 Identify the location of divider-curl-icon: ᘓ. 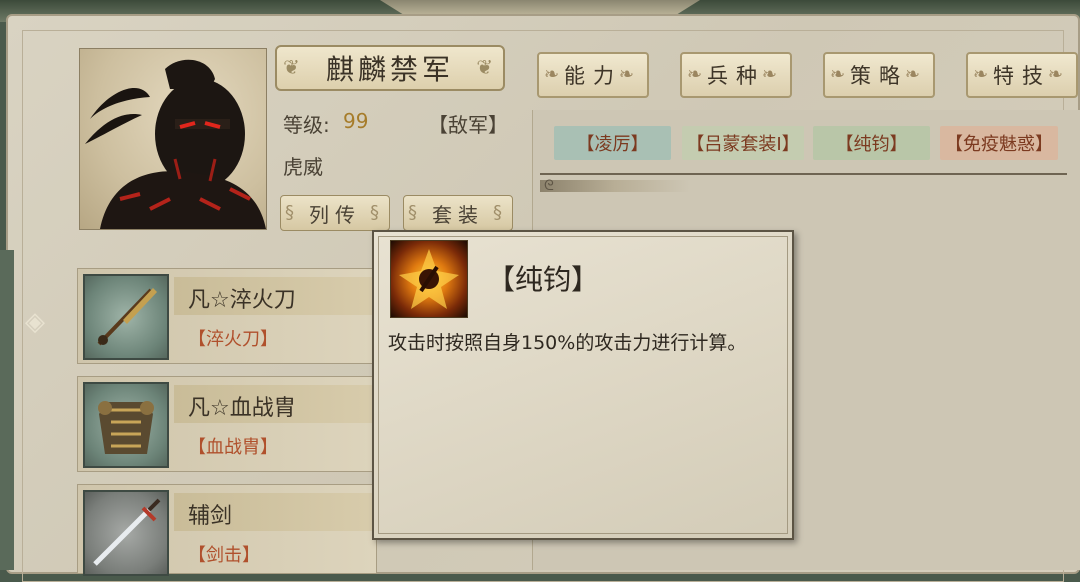
(549, 186).